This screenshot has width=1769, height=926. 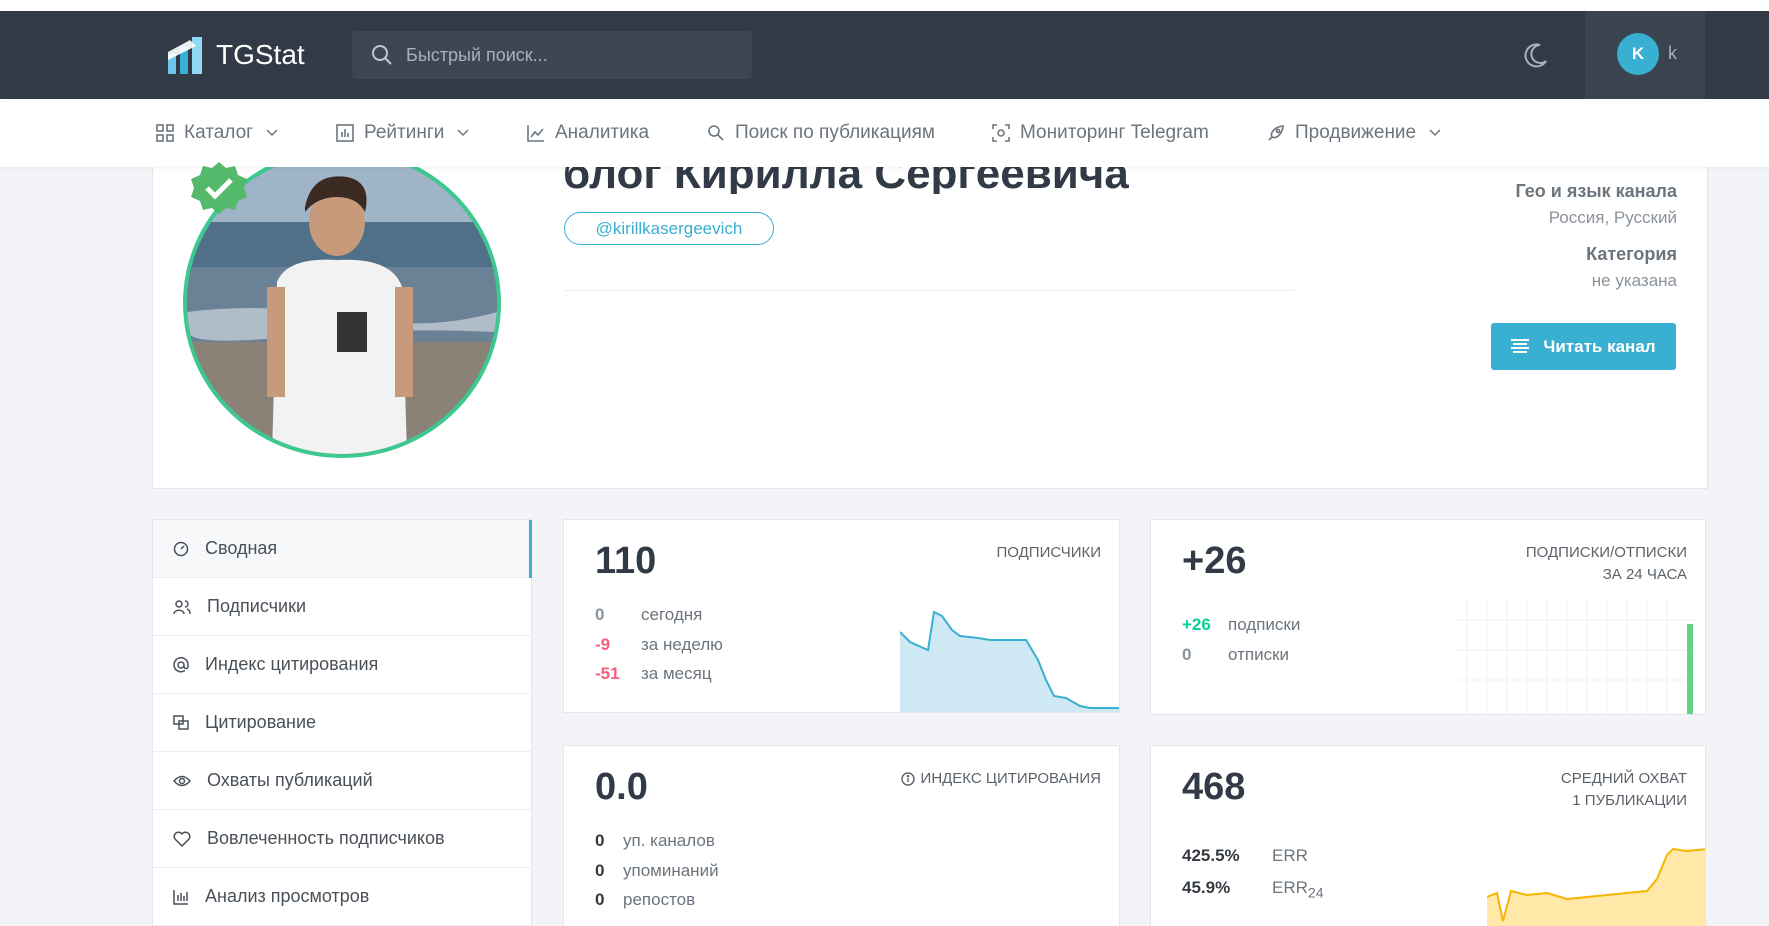 I want to click on menu-label: Поиск по публикациям, so click(x=835, y=132).